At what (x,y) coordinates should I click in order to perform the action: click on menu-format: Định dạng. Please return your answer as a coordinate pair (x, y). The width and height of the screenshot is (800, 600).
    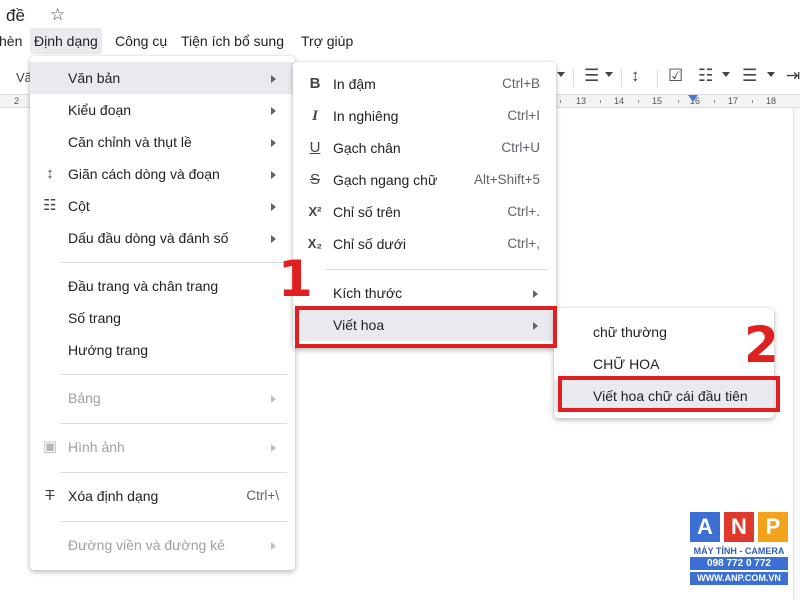
    Looking at the image, I should click on (66, 41).